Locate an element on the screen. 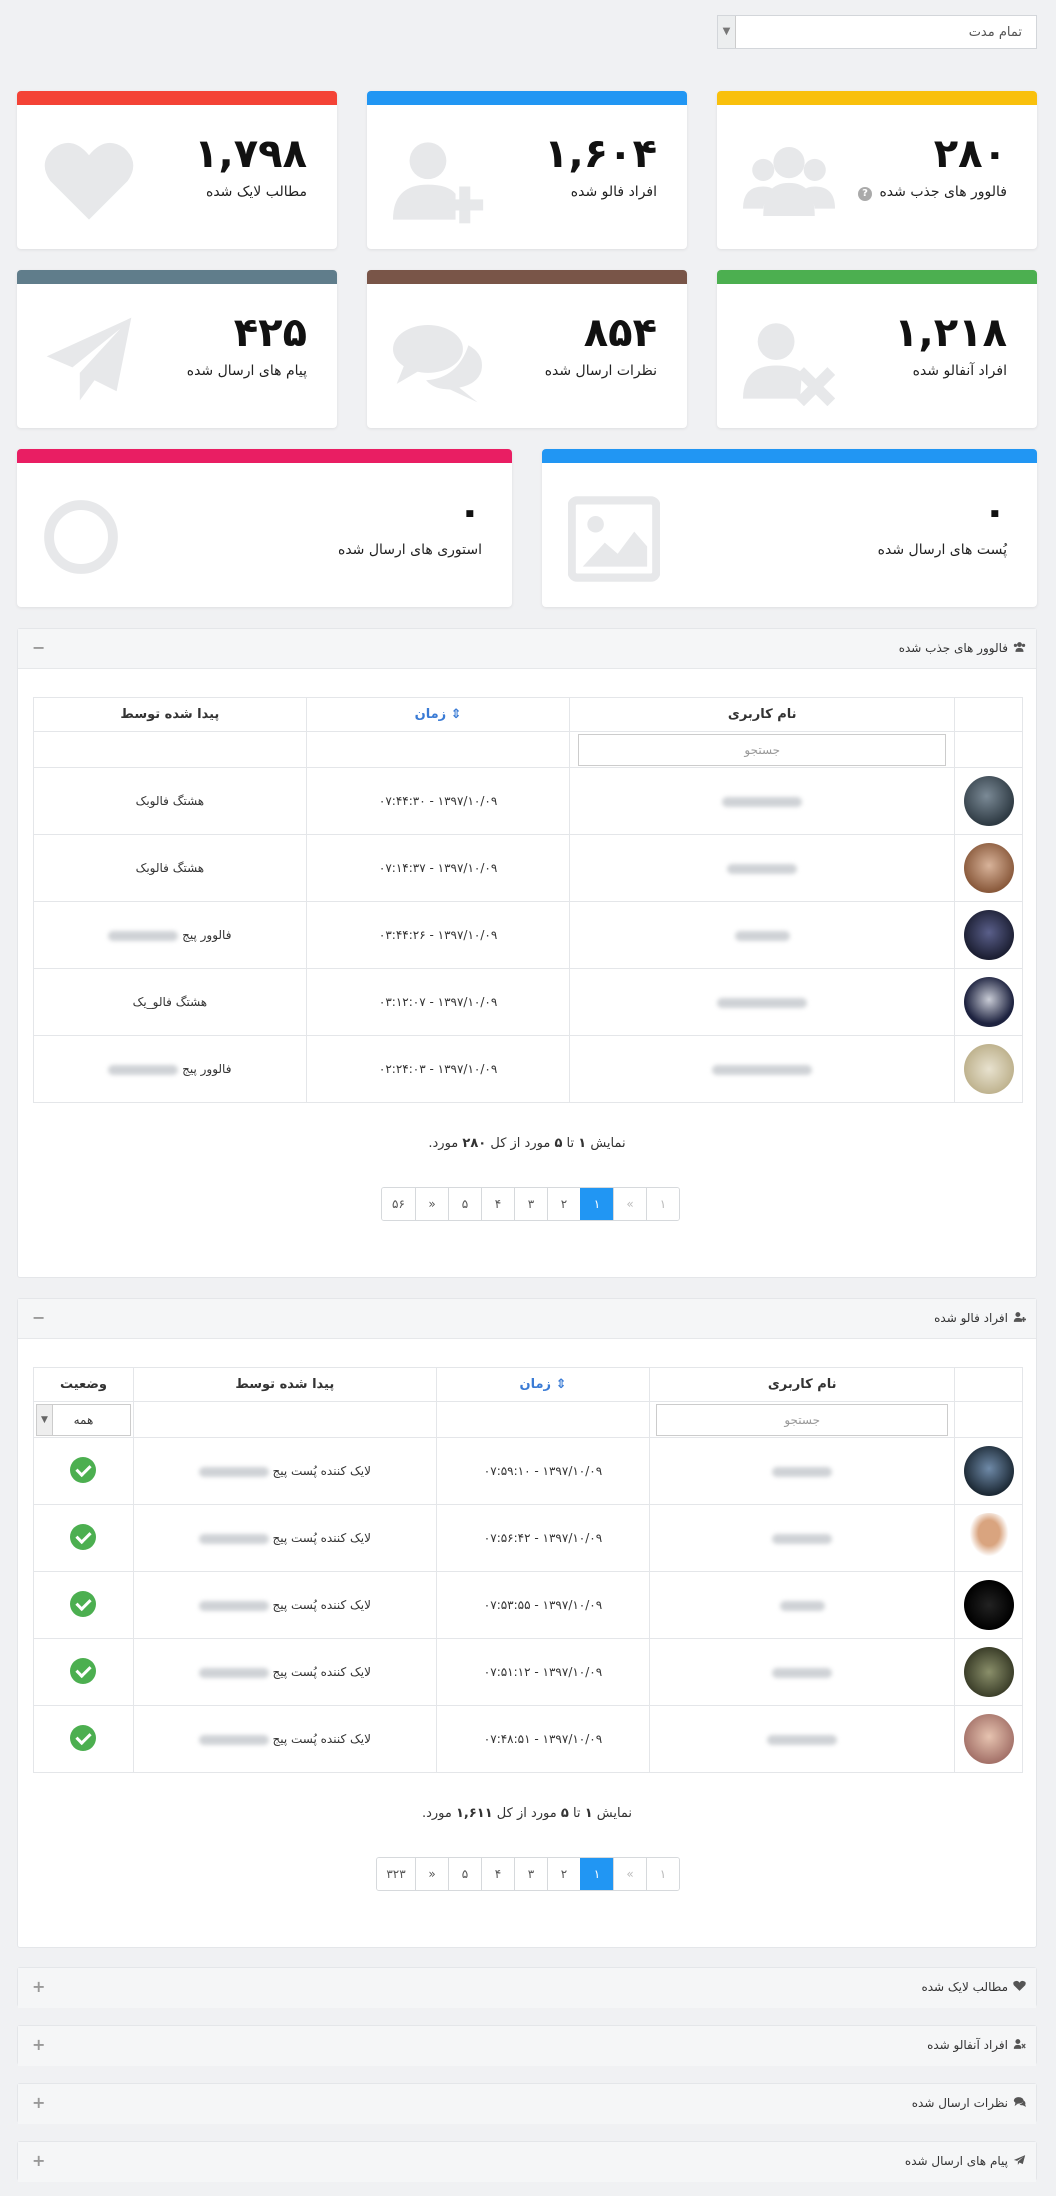 The width and height of the screenshot is (1056, 2196). user-times-icon is located at coordinates (1019, 2044).